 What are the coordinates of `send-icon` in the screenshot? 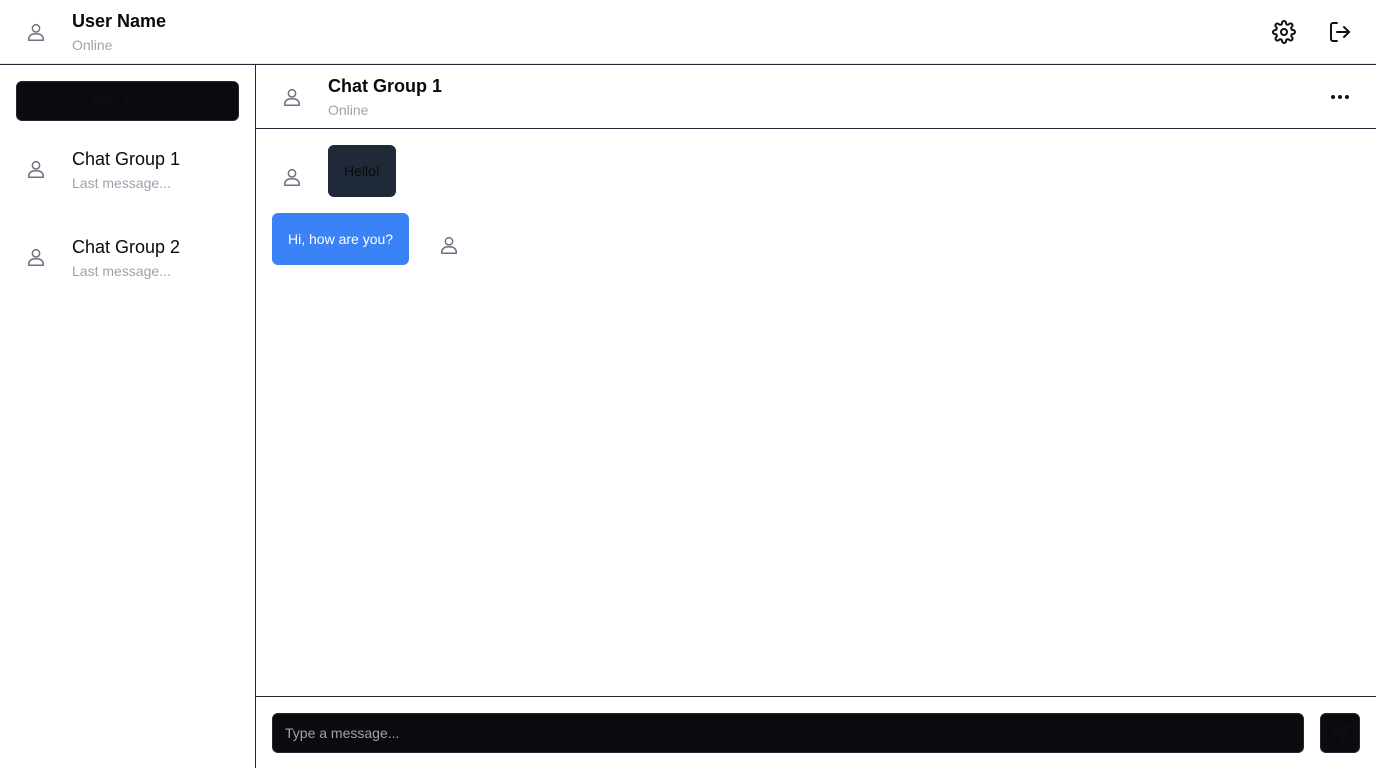 It's located at (1340, 733).